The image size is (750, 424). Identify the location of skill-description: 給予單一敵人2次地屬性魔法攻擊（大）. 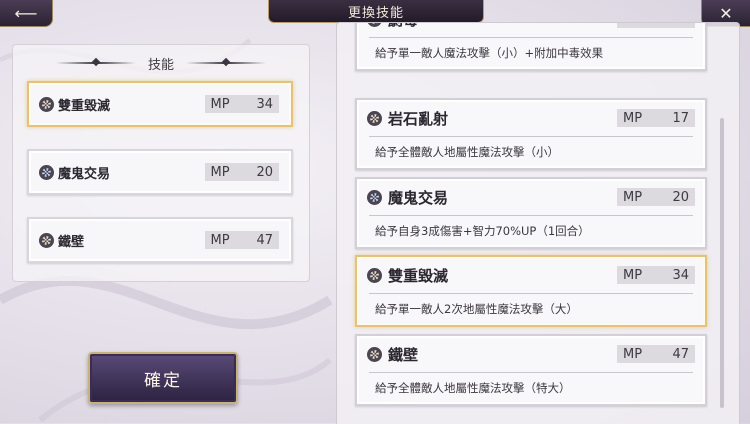
(476, 309).